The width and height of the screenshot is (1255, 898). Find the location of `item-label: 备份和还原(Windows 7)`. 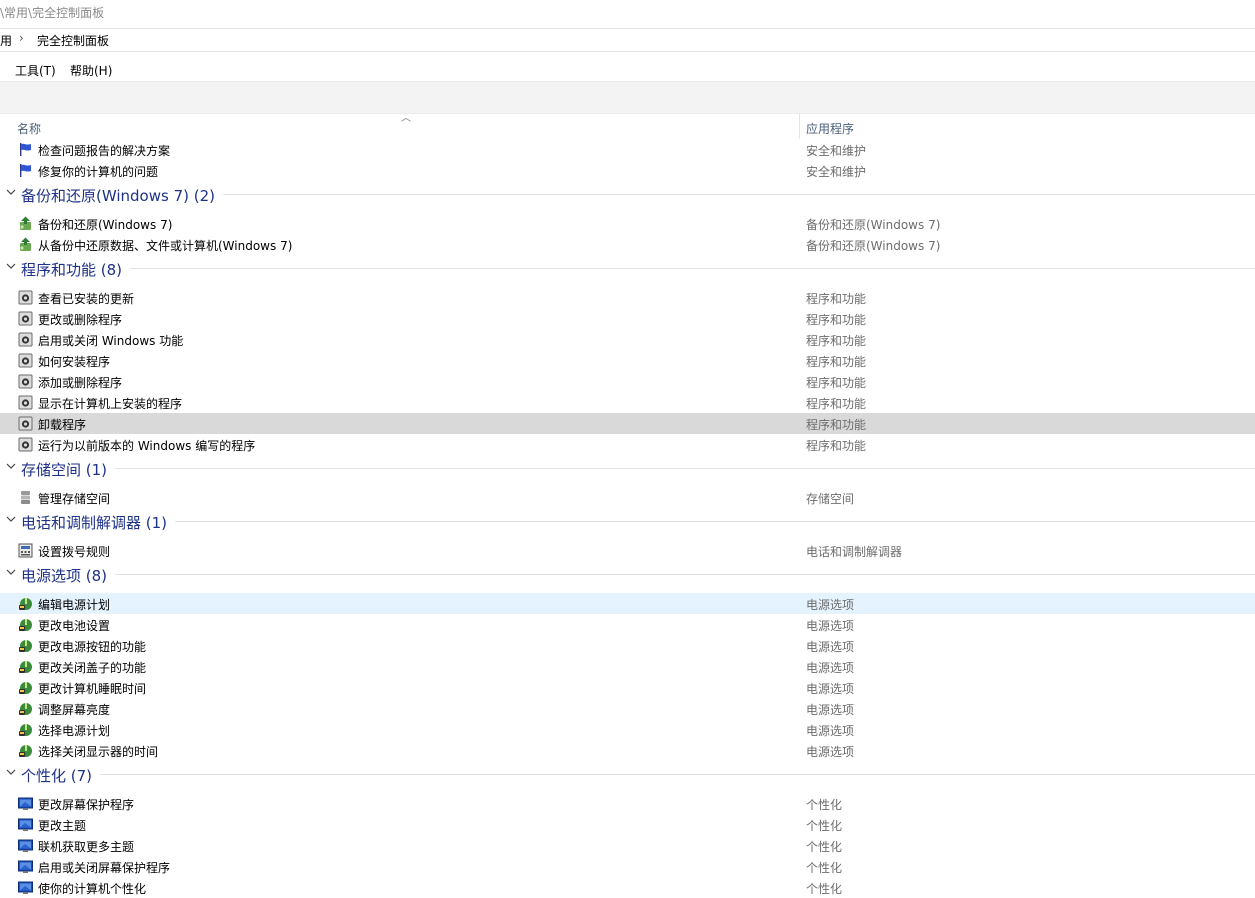

item-label: 备份和还原(Windows 7) is located at coordinates (105, 225).